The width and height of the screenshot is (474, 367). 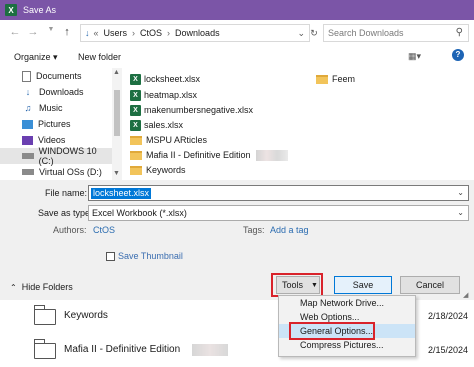 What do you see at coordinates (197, 33) in the screenshot?
I see `breadcrumb-downloads: Downloads` at bounding box center [197, 33].